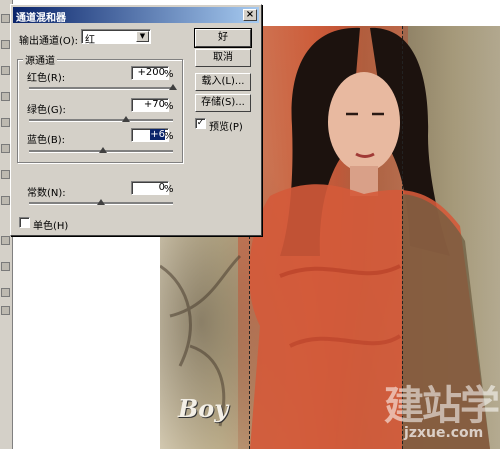 The height and width of the screenshot is (449, 504). Describe the element at coordinates (223, 58) in the screenshot. I see `cancel-button: 取消` at that location.